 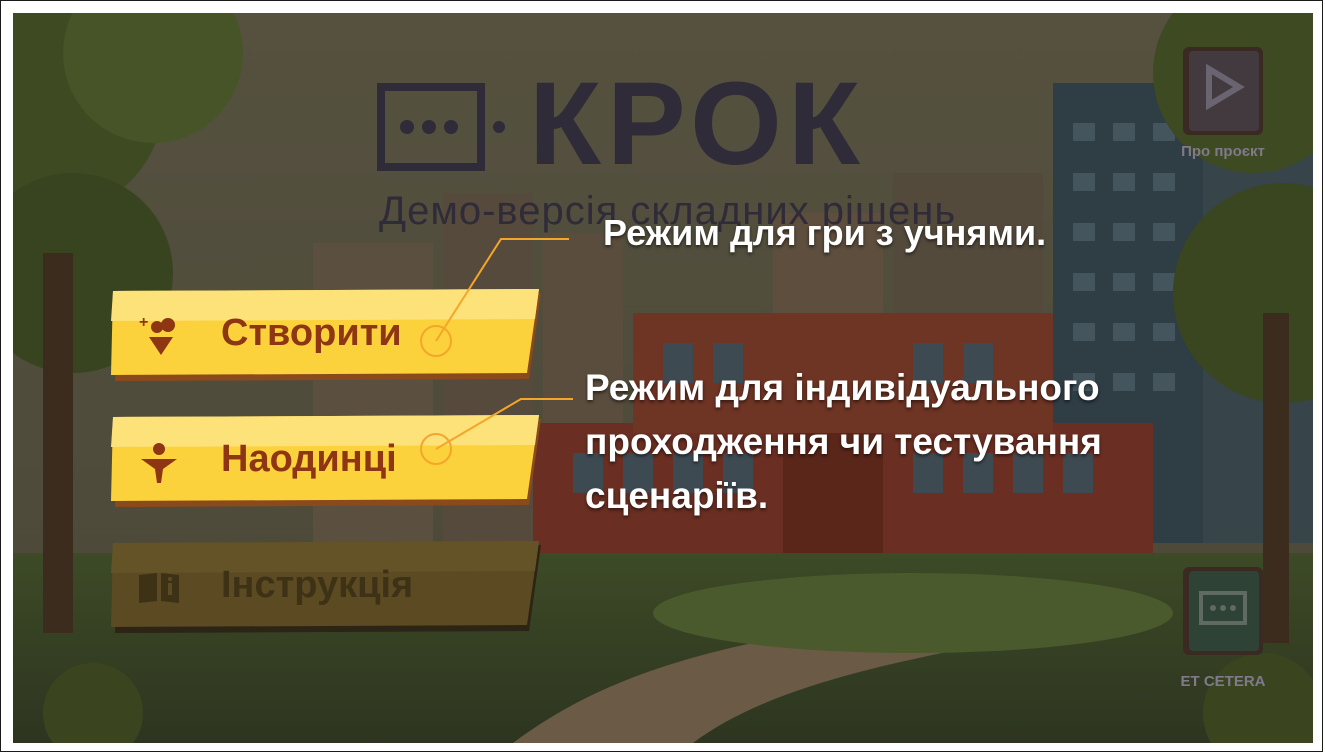 What do you see at coordinates (504, 424) in the screenshot?
I see `solo-callout-line` at bounding box center [504, 424].